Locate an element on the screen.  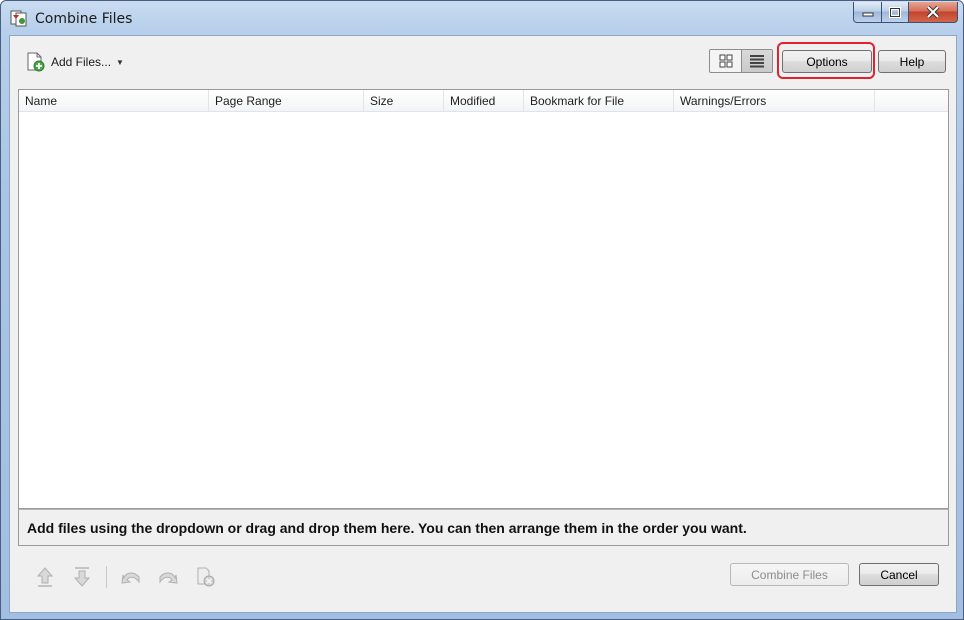
view-mode-toggle is located at coordinates (741, 61).